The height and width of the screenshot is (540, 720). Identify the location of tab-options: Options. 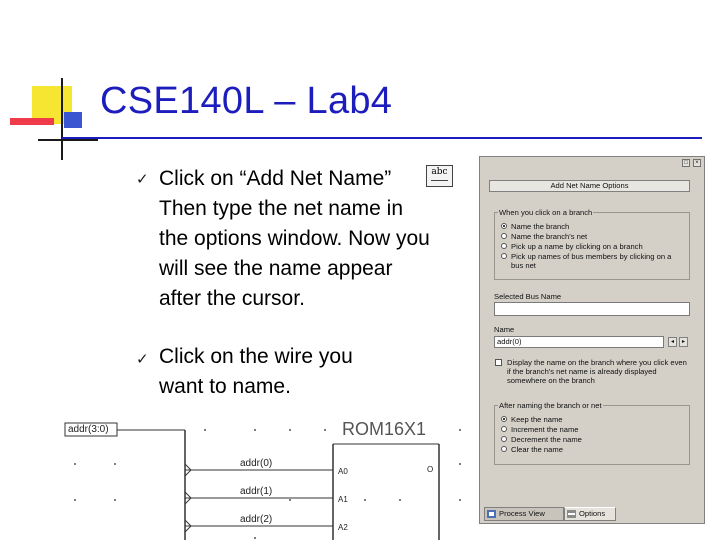
(590, 514).